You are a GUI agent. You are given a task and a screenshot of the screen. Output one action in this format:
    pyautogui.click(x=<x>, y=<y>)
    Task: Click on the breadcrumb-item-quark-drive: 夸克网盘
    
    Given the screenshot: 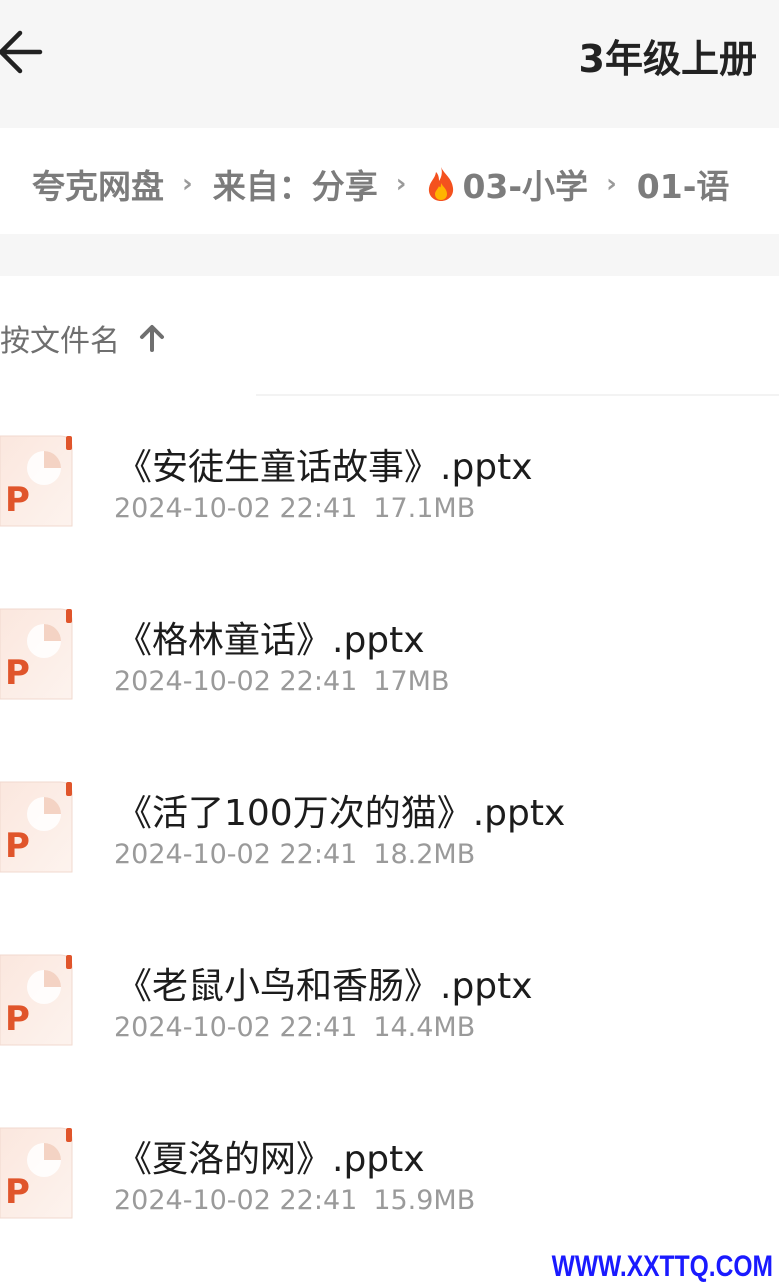 What is the action you would take?
    pyautogui.click(x=98, y=184)
    